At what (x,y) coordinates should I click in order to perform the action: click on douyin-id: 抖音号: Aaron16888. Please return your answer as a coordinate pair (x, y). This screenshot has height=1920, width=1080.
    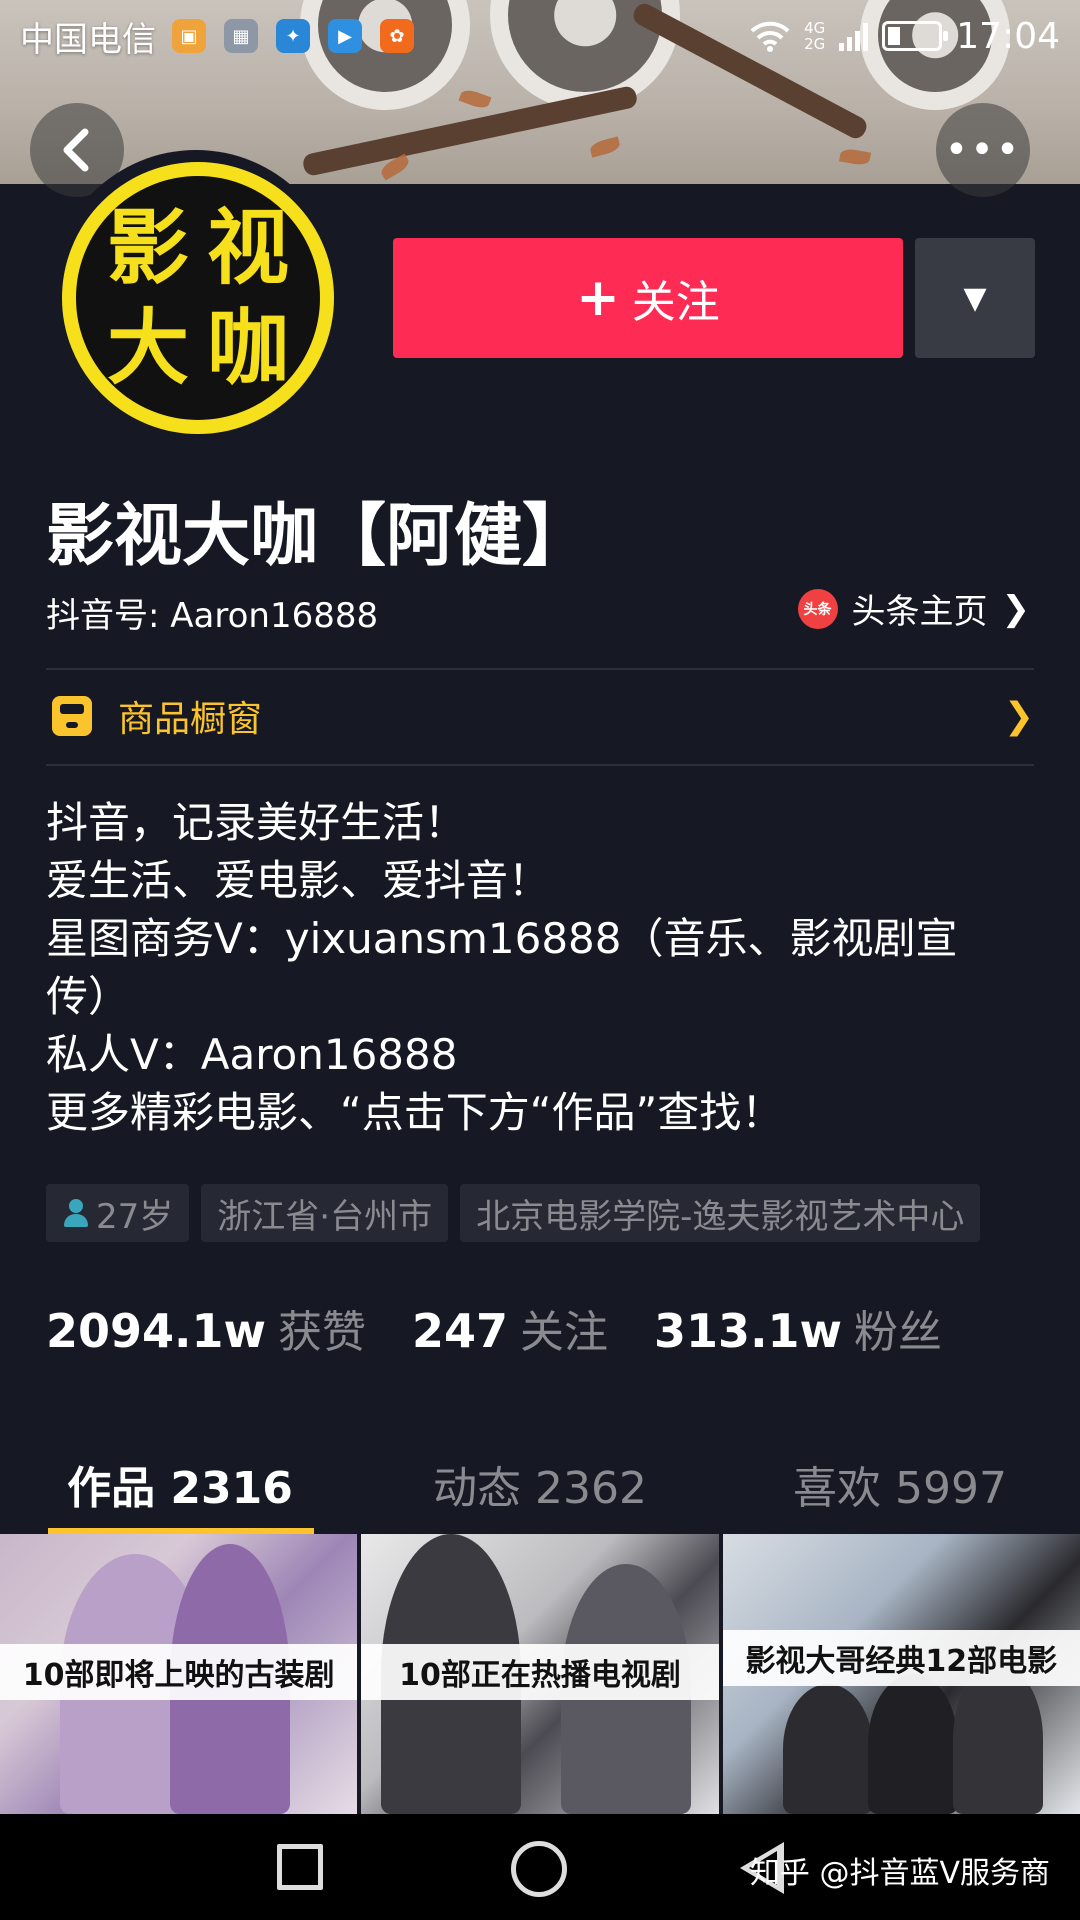
    Looking at the image, I should click on (212, 616).